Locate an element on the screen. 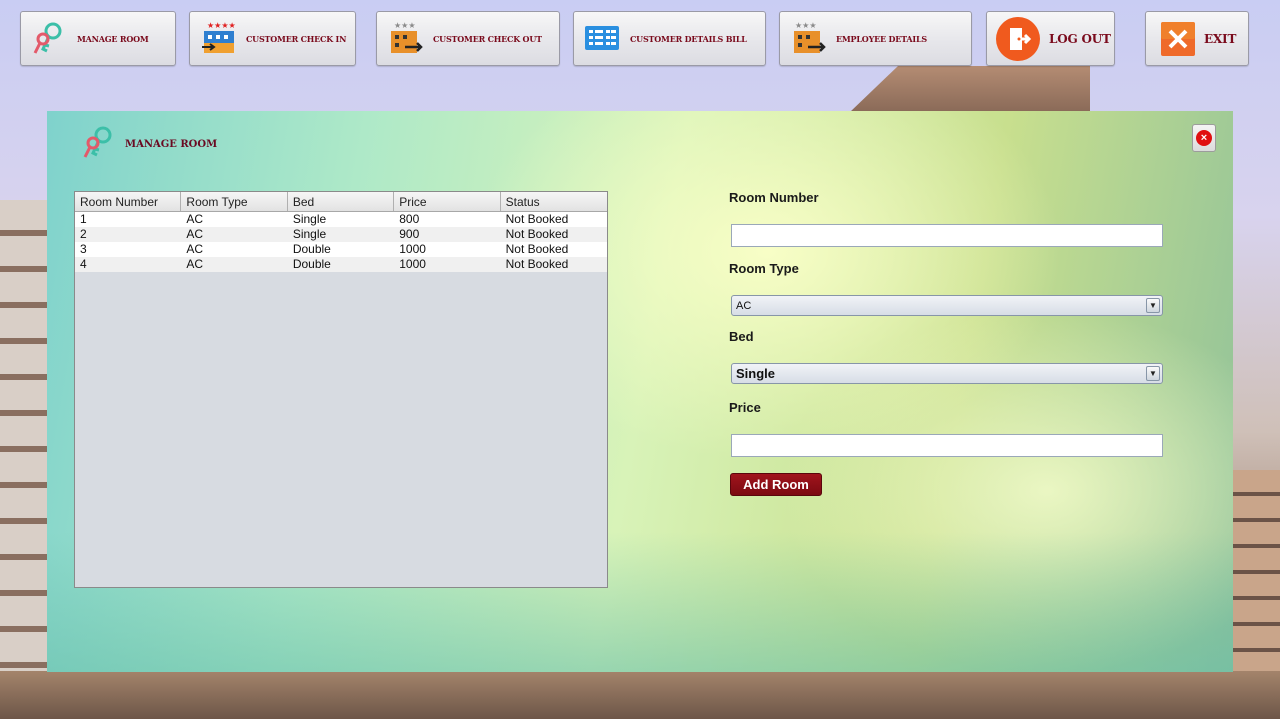 The image size is (1280, 719). customer-details-bill-button: CUSTOMER DETAILS BILL is located at coordinates (669, 38).